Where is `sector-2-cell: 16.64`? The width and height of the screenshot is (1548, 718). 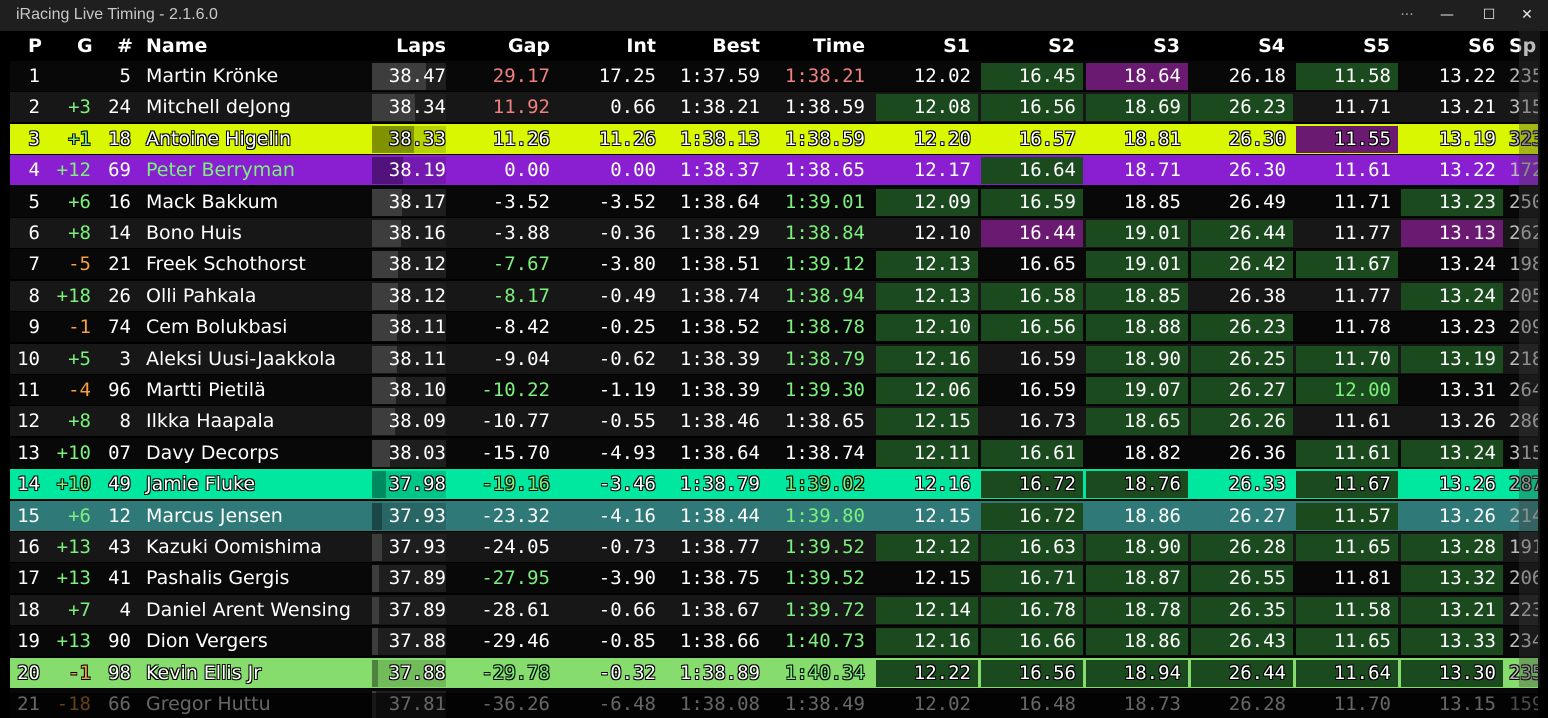 sector-2-cell: 16.64 is located at coordinates (1047, 170).